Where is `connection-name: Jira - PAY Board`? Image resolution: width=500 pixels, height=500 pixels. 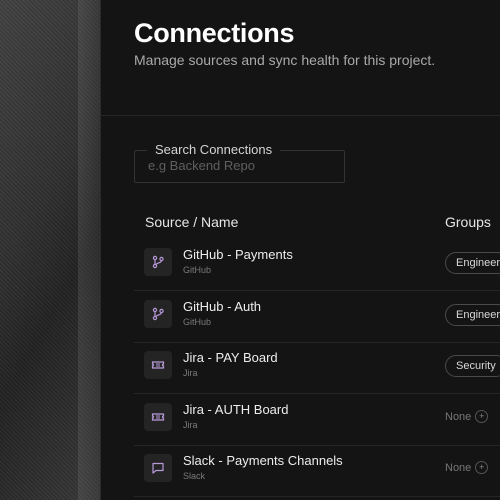 connection-name: Jira - PAY Board is located at coordinates (230, 357).